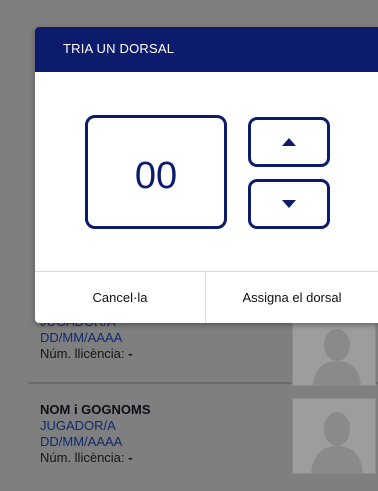  Describe the element at coordinates (95, 409) in the screenshot. I see `player-name: NOM i GOGNOMS` at that location.